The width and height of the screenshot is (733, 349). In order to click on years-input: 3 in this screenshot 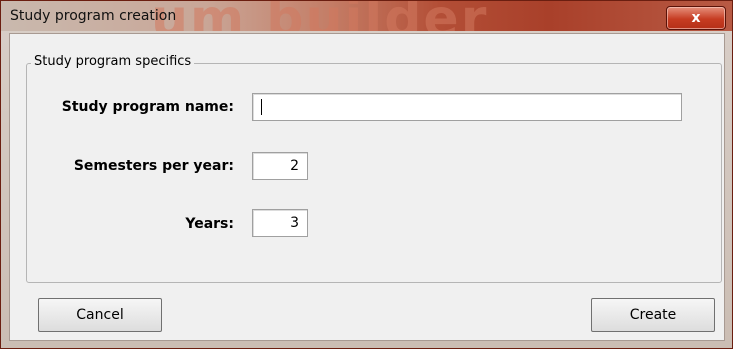, I will do `click(280, 223)`.